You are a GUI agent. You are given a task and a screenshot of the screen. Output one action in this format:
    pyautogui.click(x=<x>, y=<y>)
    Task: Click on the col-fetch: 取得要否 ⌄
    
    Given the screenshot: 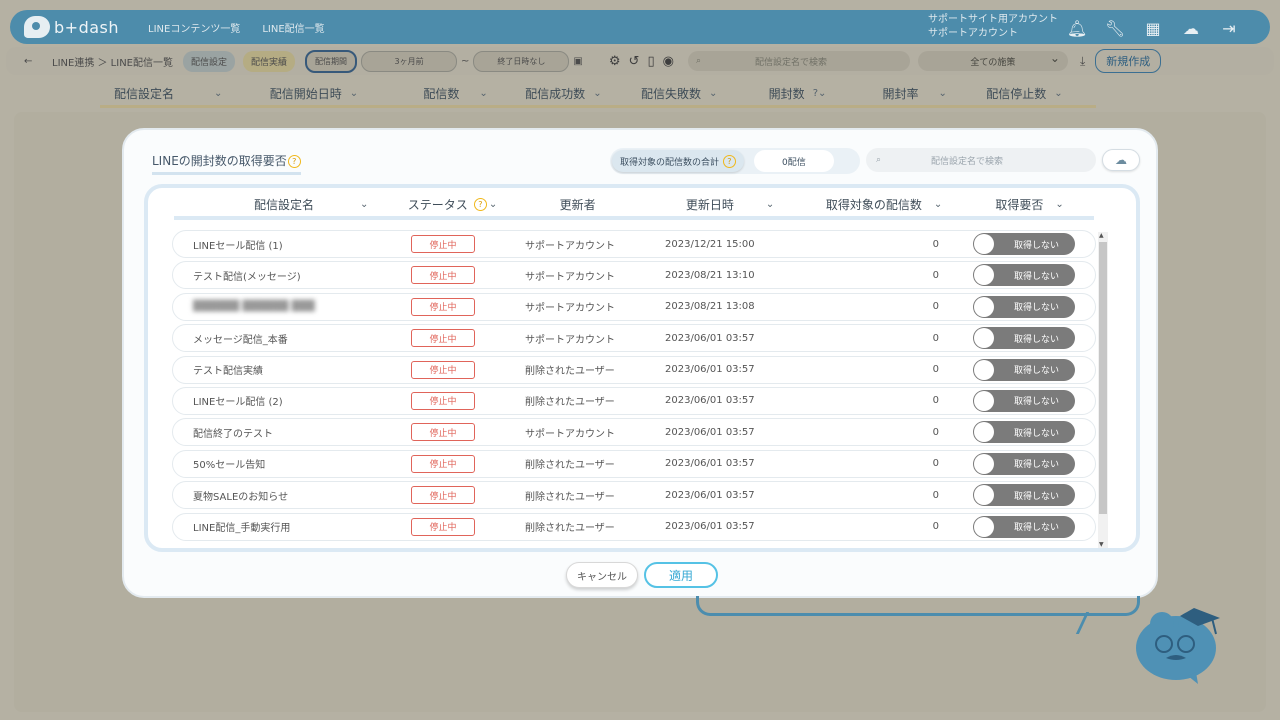 What is the action you would take?
    pyautogui.click(x=1044, y=204)
    